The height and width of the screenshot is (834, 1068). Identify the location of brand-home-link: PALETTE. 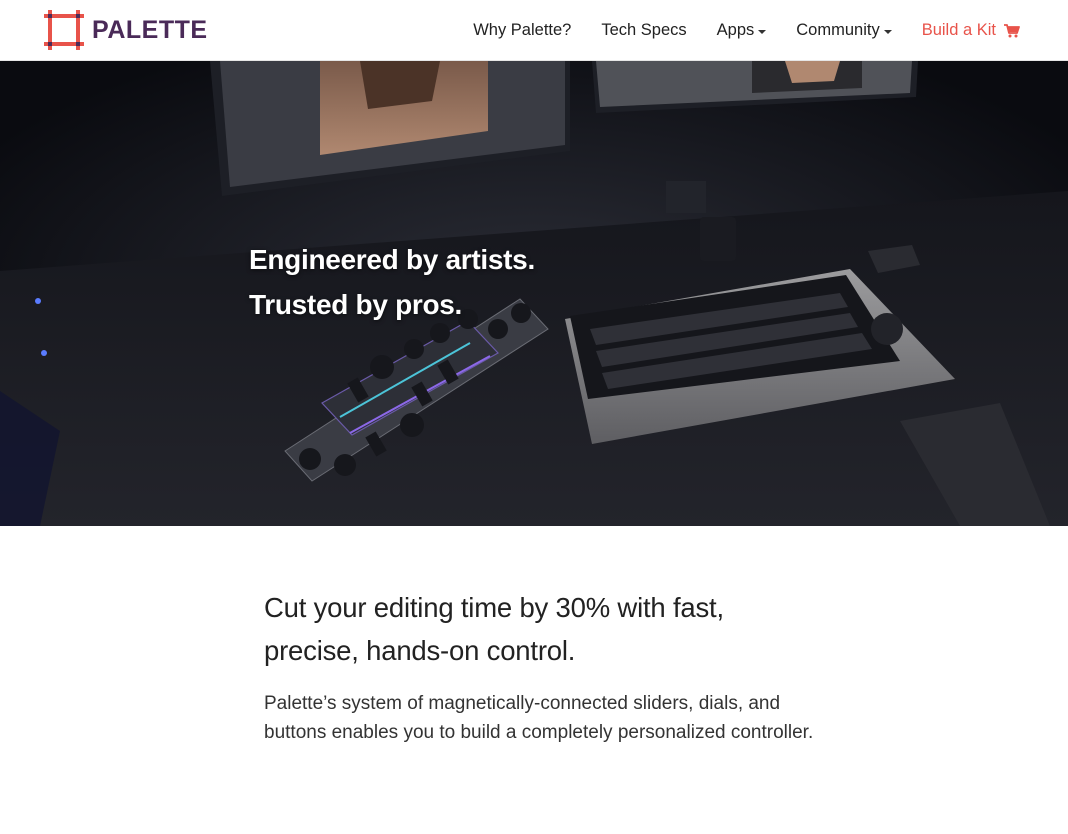
(126, 30).